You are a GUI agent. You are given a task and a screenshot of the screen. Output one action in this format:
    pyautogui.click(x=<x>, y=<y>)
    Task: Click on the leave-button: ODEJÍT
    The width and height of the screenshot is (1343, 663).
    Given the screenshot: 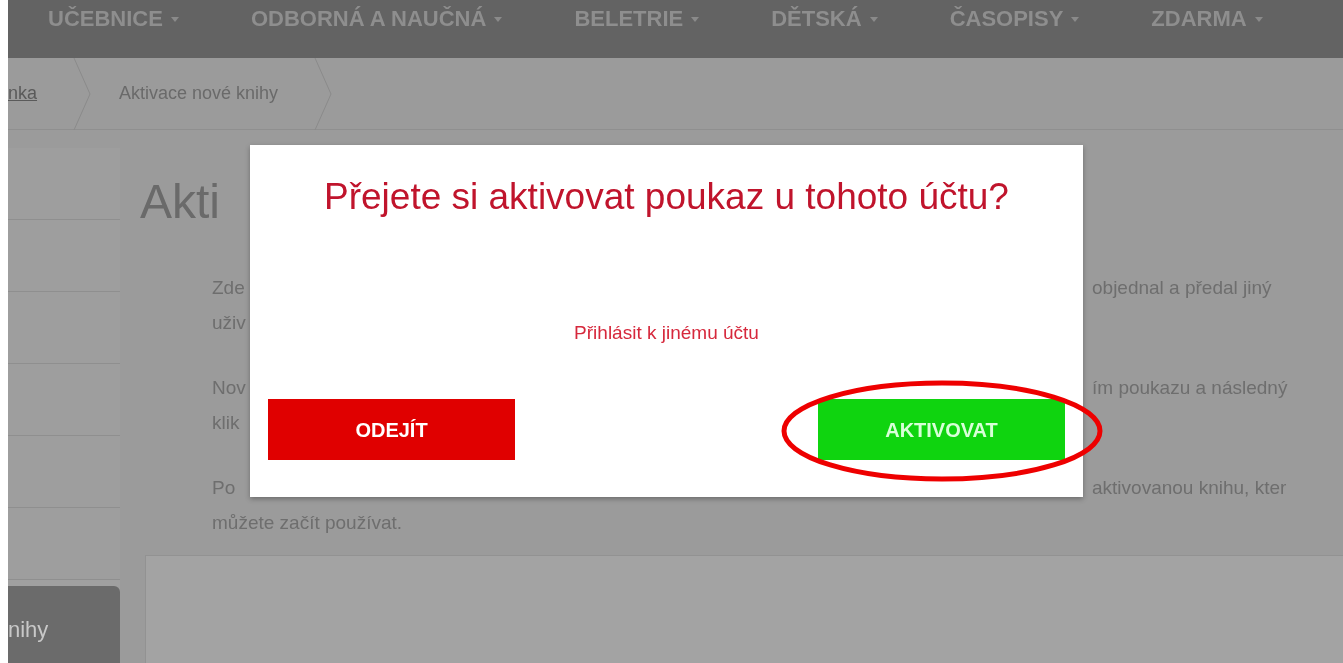 What is the action you would take?
    pyautogui.click(x=391, y=429)
    